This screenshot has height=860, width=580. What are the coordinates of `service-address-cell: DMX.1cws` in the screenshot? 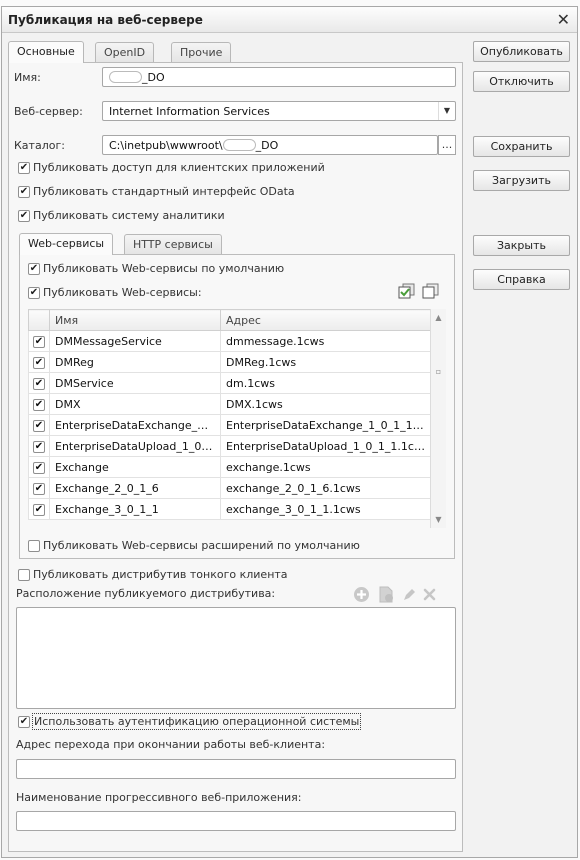 It's located at (325, 404).